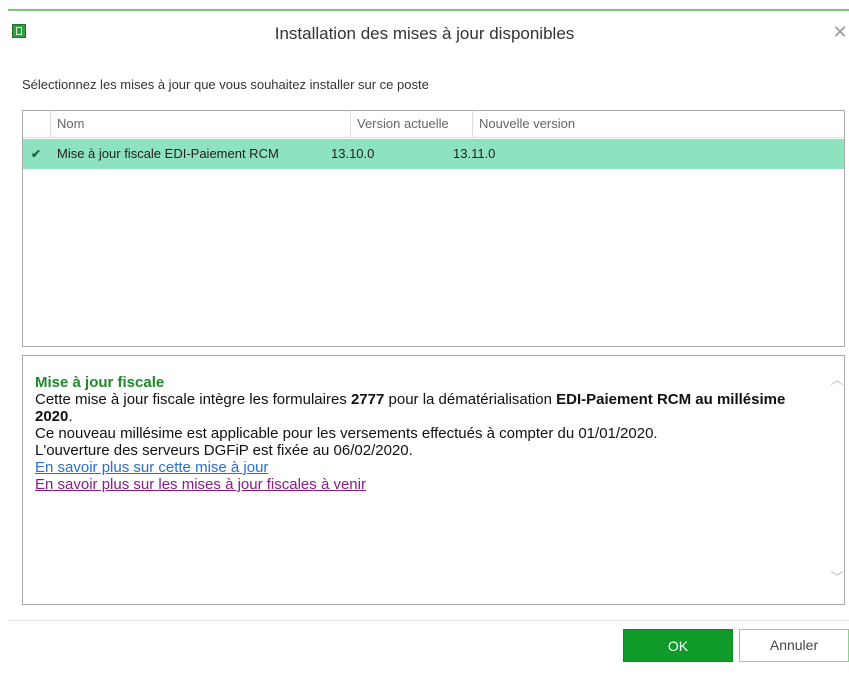 This screenshot has width=849, height=677. I want to click on column-header-name: Nom, so click(201, 124).